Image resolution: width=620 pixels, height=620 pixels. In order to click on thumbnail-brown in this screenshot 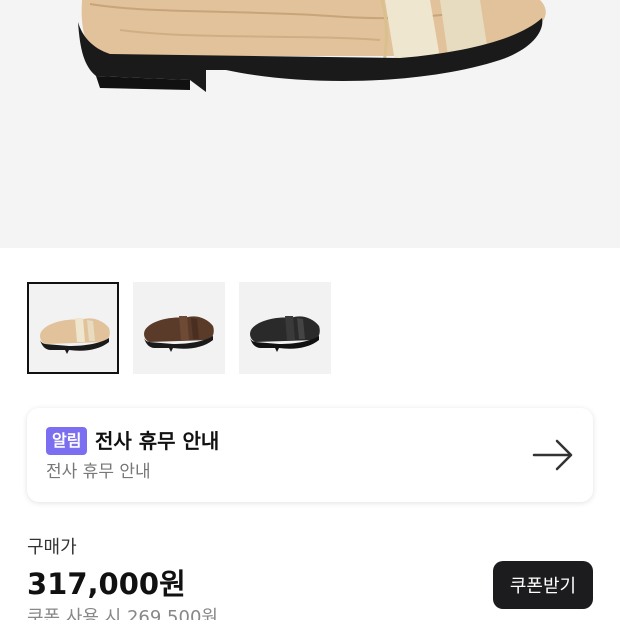, I will do `click(179, 328)`.